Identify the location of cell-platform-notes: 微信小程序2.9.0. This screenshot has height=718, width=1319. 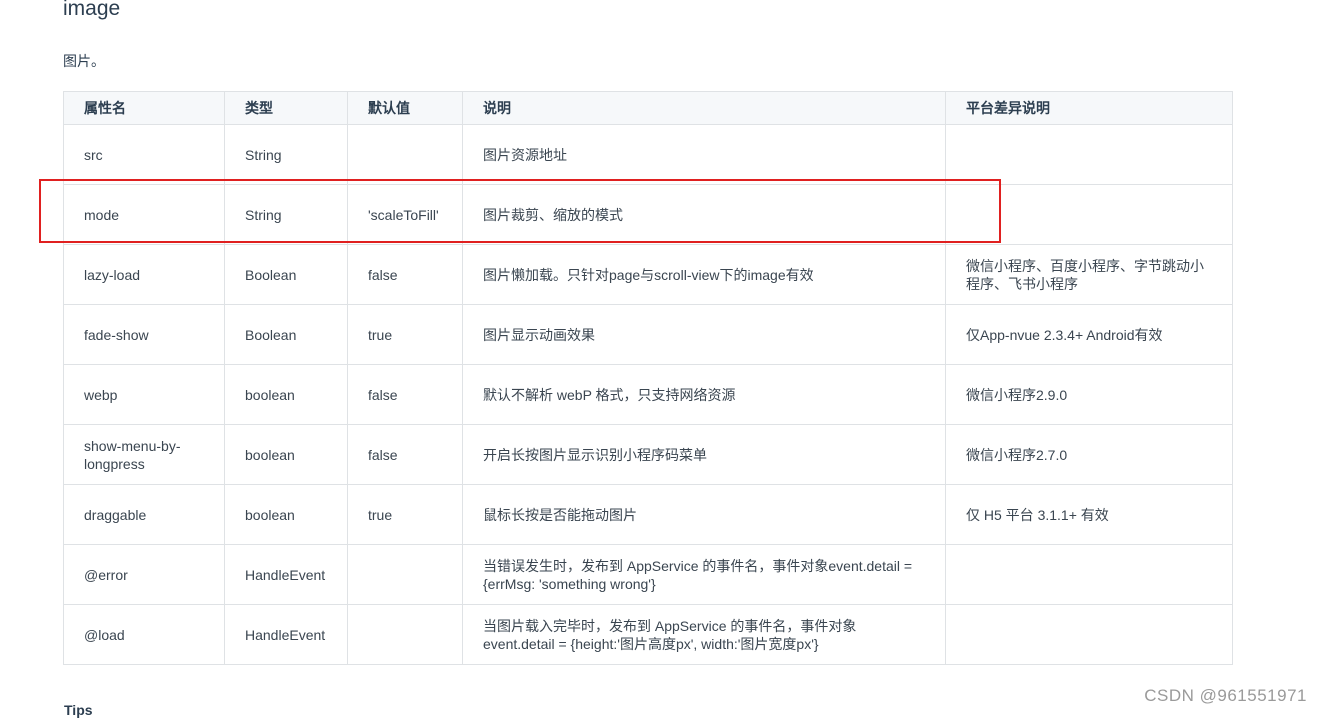
(1089, 394).